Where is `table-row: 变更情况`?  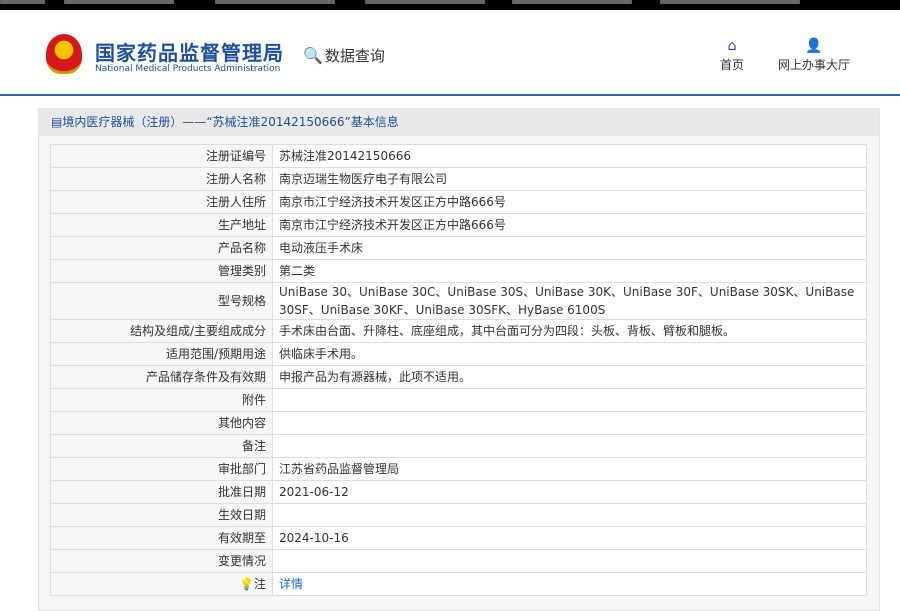
table-row: 变更情况 is located at coordinates (458, 561).